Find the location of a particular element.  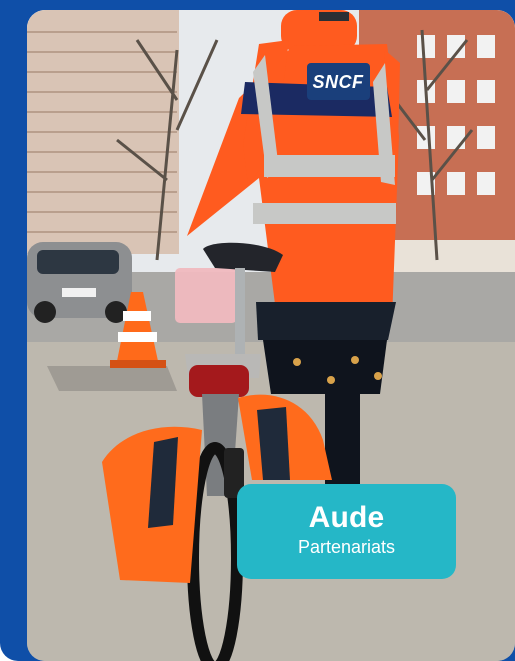

sncf-logo-text: SNCF is located at coordinates (339, 82).